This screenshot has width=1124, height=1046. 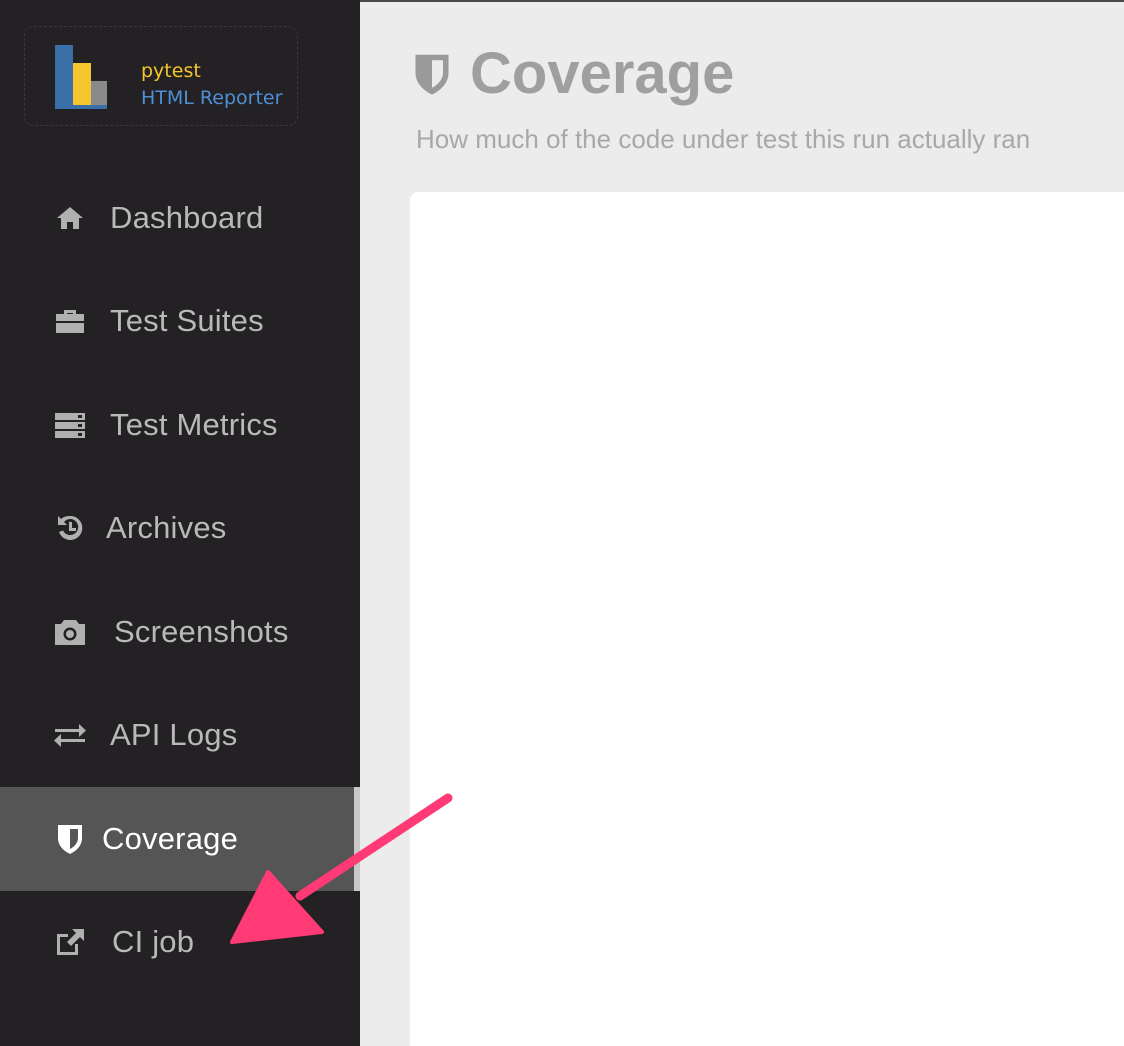 What do you see at coordinates (187, 217) in the screenshot?
I see `sidebar-item-label: Dashboard` at bounding box center [187, 217].